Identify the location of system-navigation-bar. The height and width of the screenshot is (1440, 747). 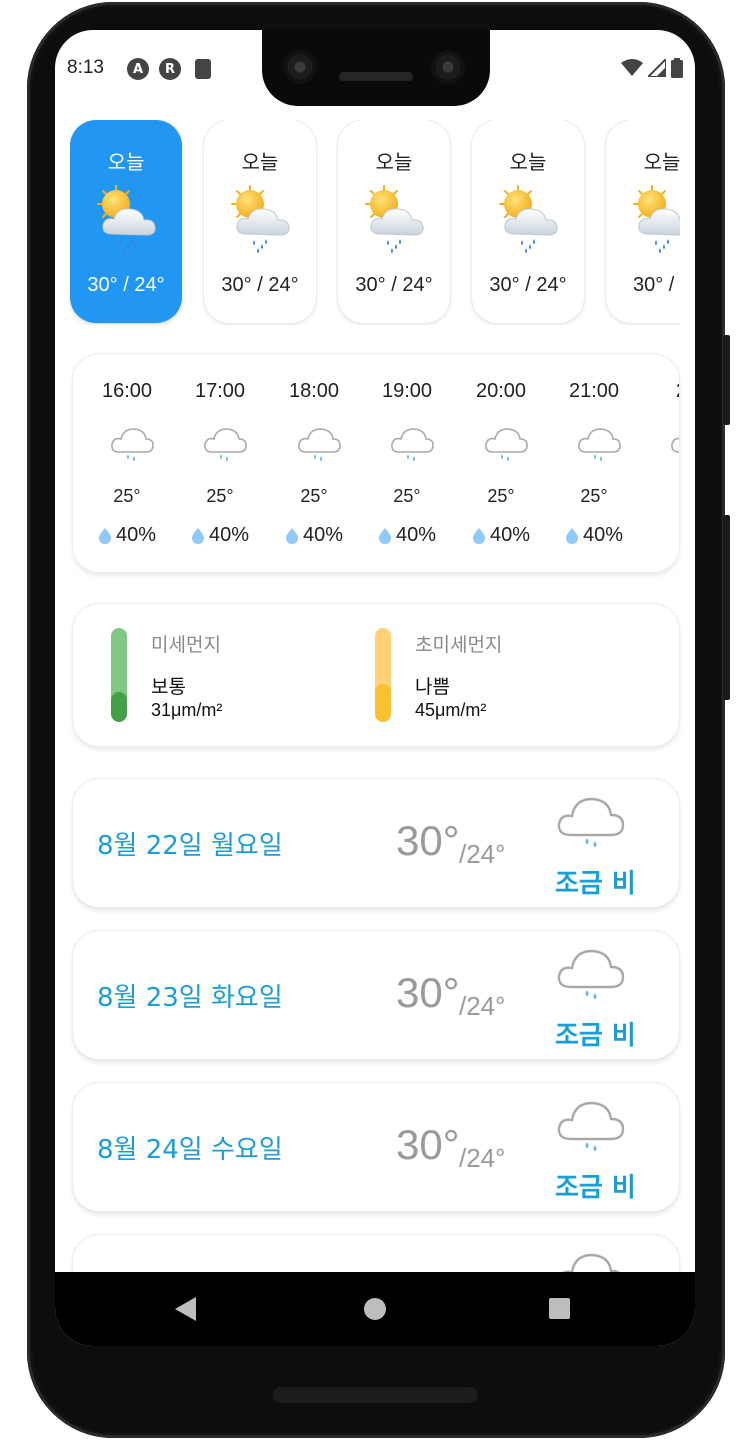
(375, 1309).